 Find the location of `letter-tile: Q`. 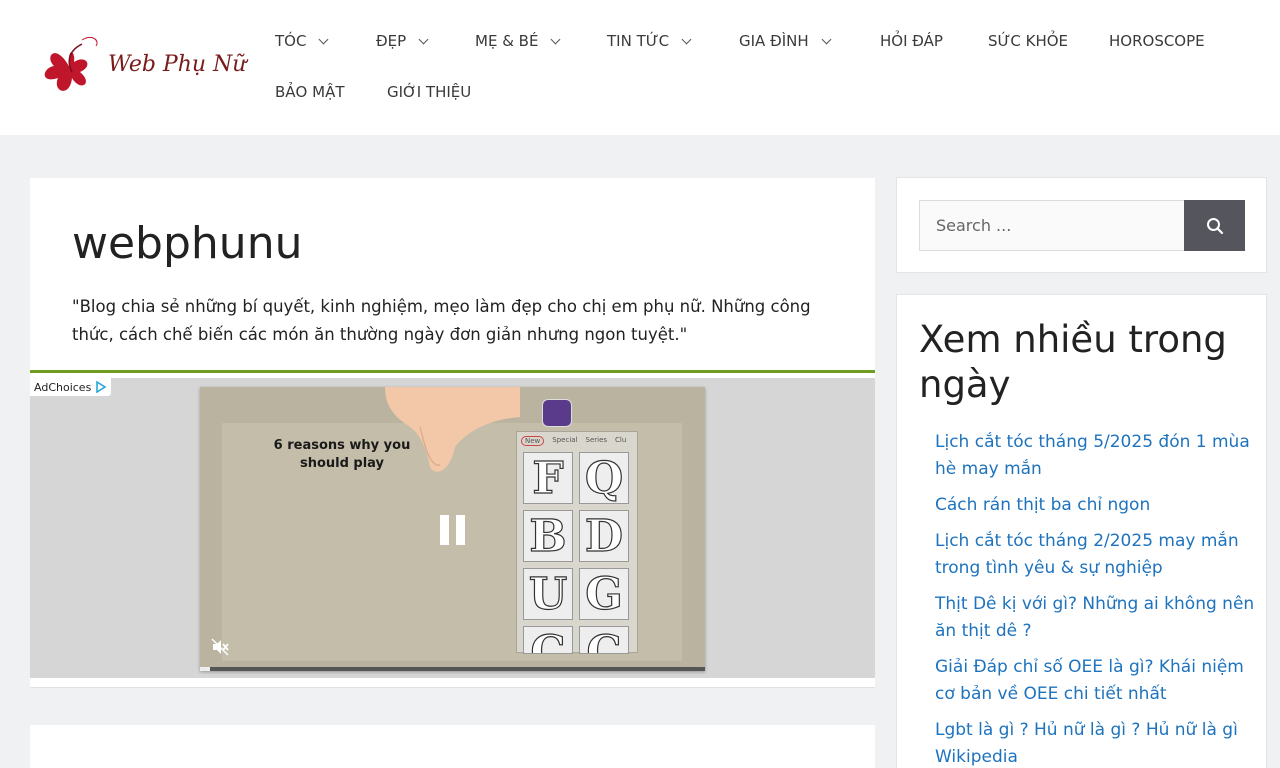

letter-tile: Q is located at coordinates (604, 478).